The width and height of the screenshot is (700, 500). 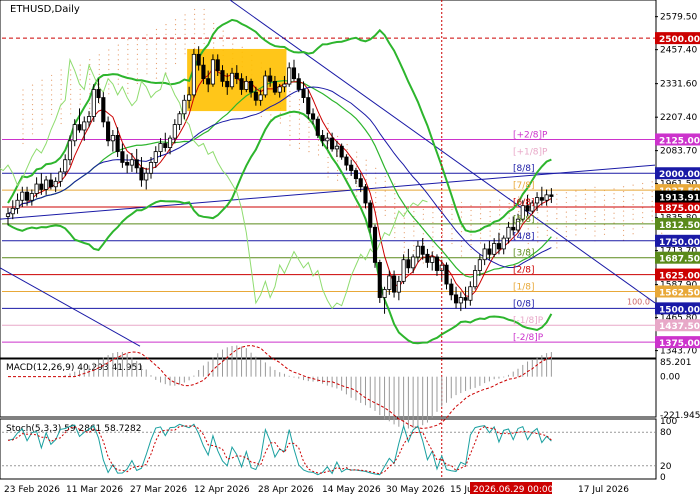 What do you see at coordinates (603, 490) in the screenshot?
I see `x-tick-label: 17 Jul 2026` at bounding box center [603, 490].